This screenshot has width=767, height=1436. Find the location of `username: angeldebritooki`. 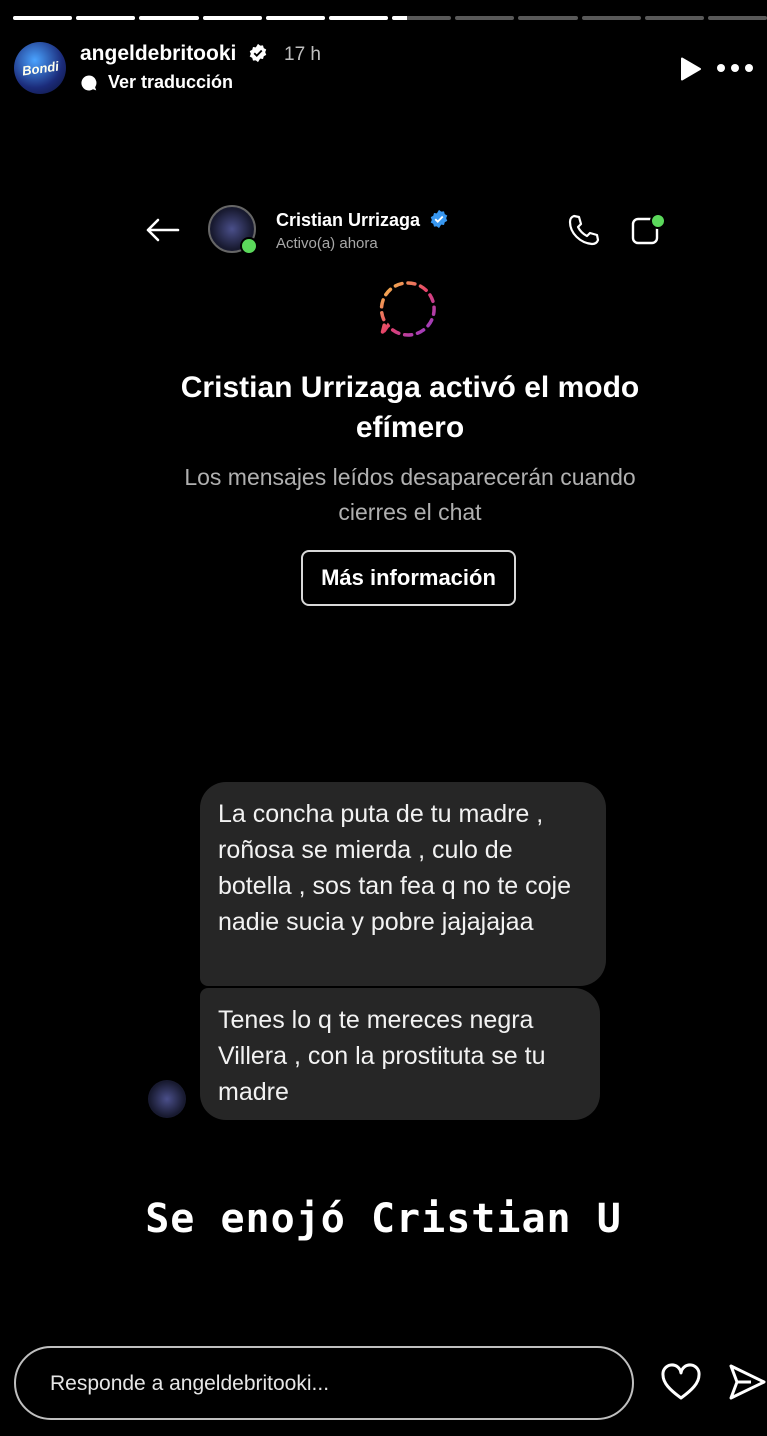

username: angeldebritooki is located at coordinates (174, 54).